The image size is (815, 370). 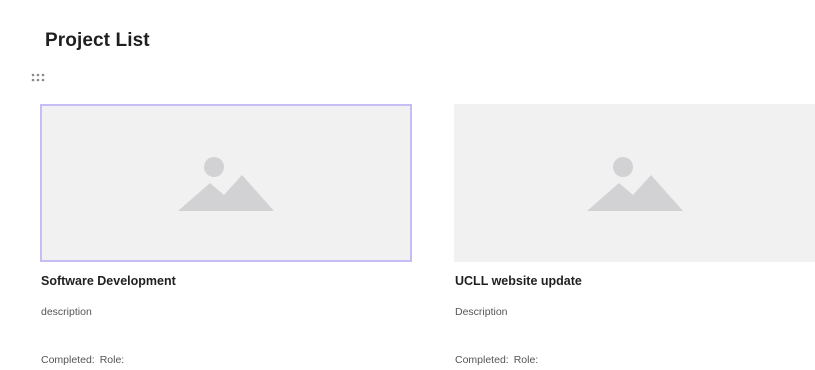 What do you see at coordinates (481, 312) in the screenshot?
I see `project-description: Description` at bounding box center [481, 312].